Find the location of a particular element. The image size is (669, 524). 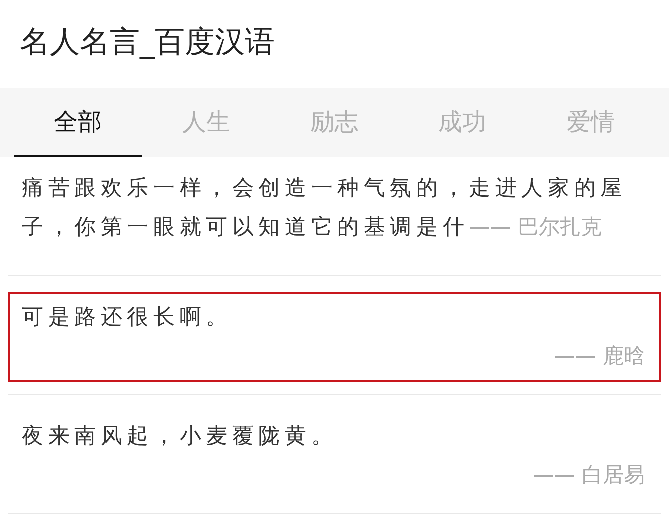

quote-item: 痛苦跟欢乐一样，会创造一种气氛的，走进人家的屋子，你第一眼就可以知道它的基调是什—— 巴尔扎克 is located at coordinates (338, 208).